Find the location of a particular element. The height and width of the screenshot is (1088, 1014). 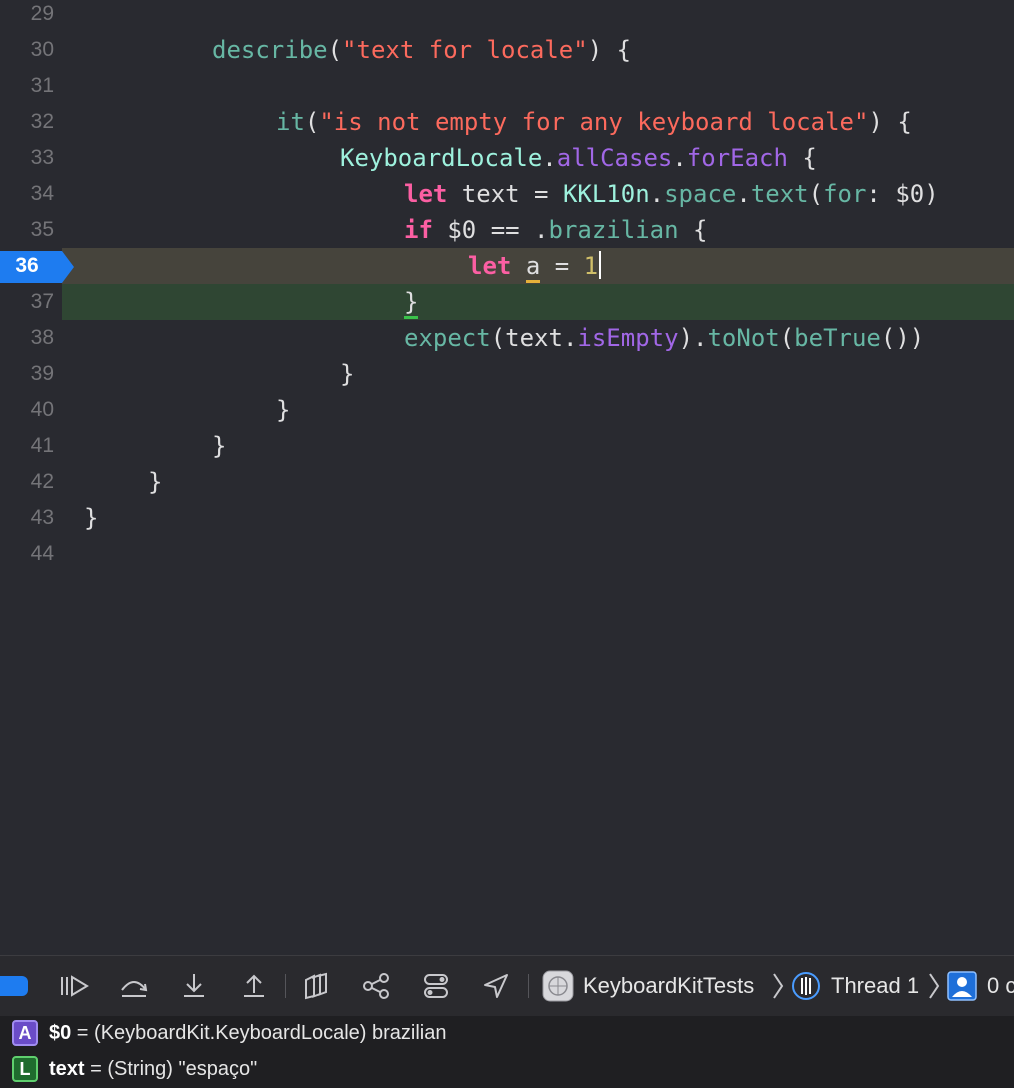

step-into-button is located at coordinates (194, 986).